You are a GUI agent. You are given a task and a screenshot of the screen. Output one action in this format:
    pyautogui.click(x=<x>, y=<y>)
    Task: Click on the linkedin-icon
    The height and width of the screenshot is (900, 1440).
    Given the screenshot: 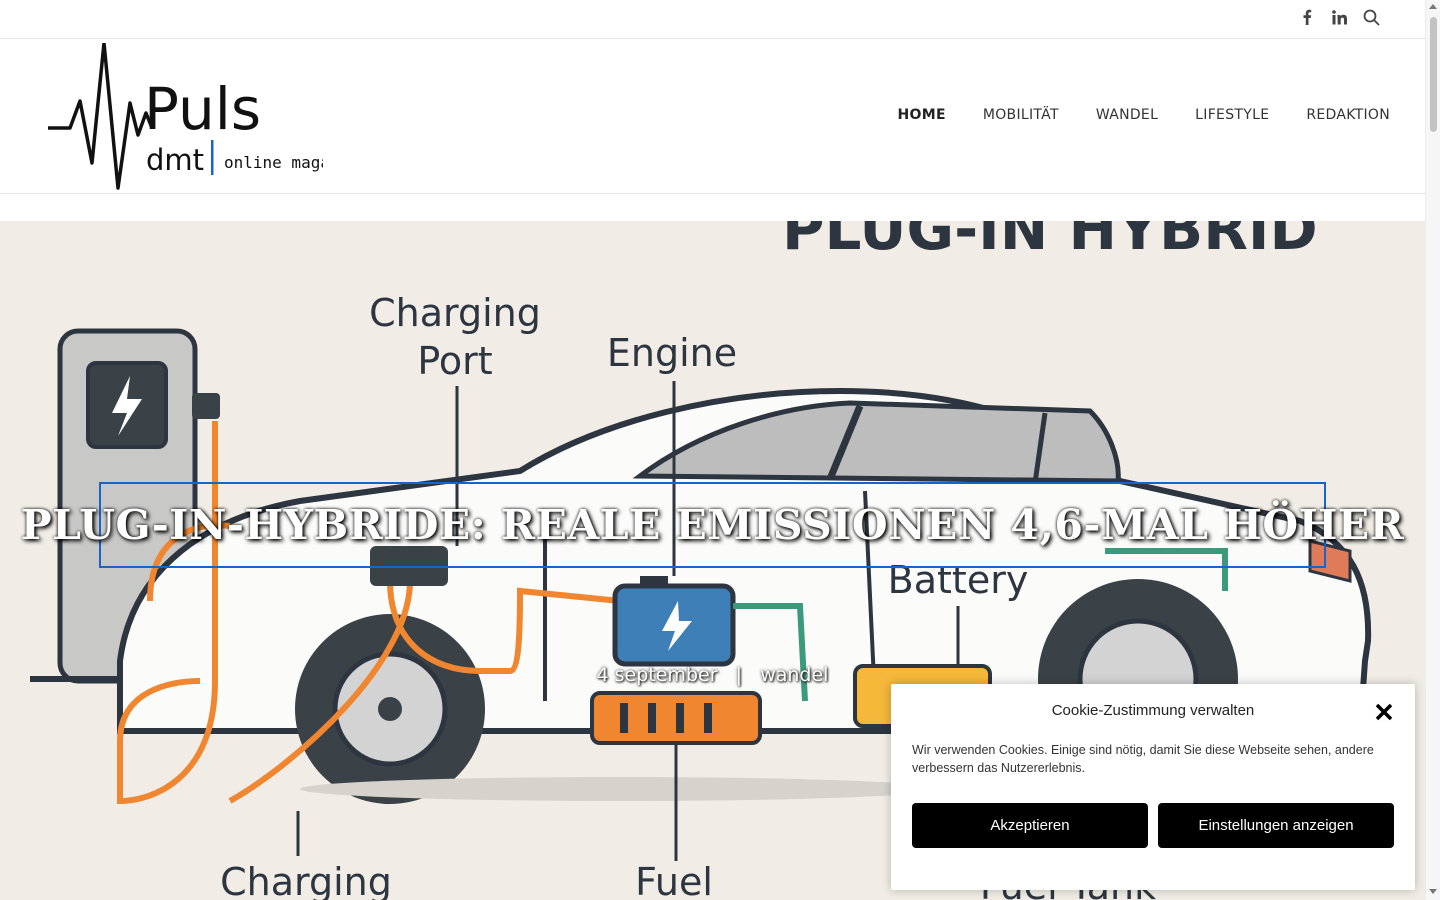 What is the action you would take?
    pyautogui.click(x=1339, y=17)
    